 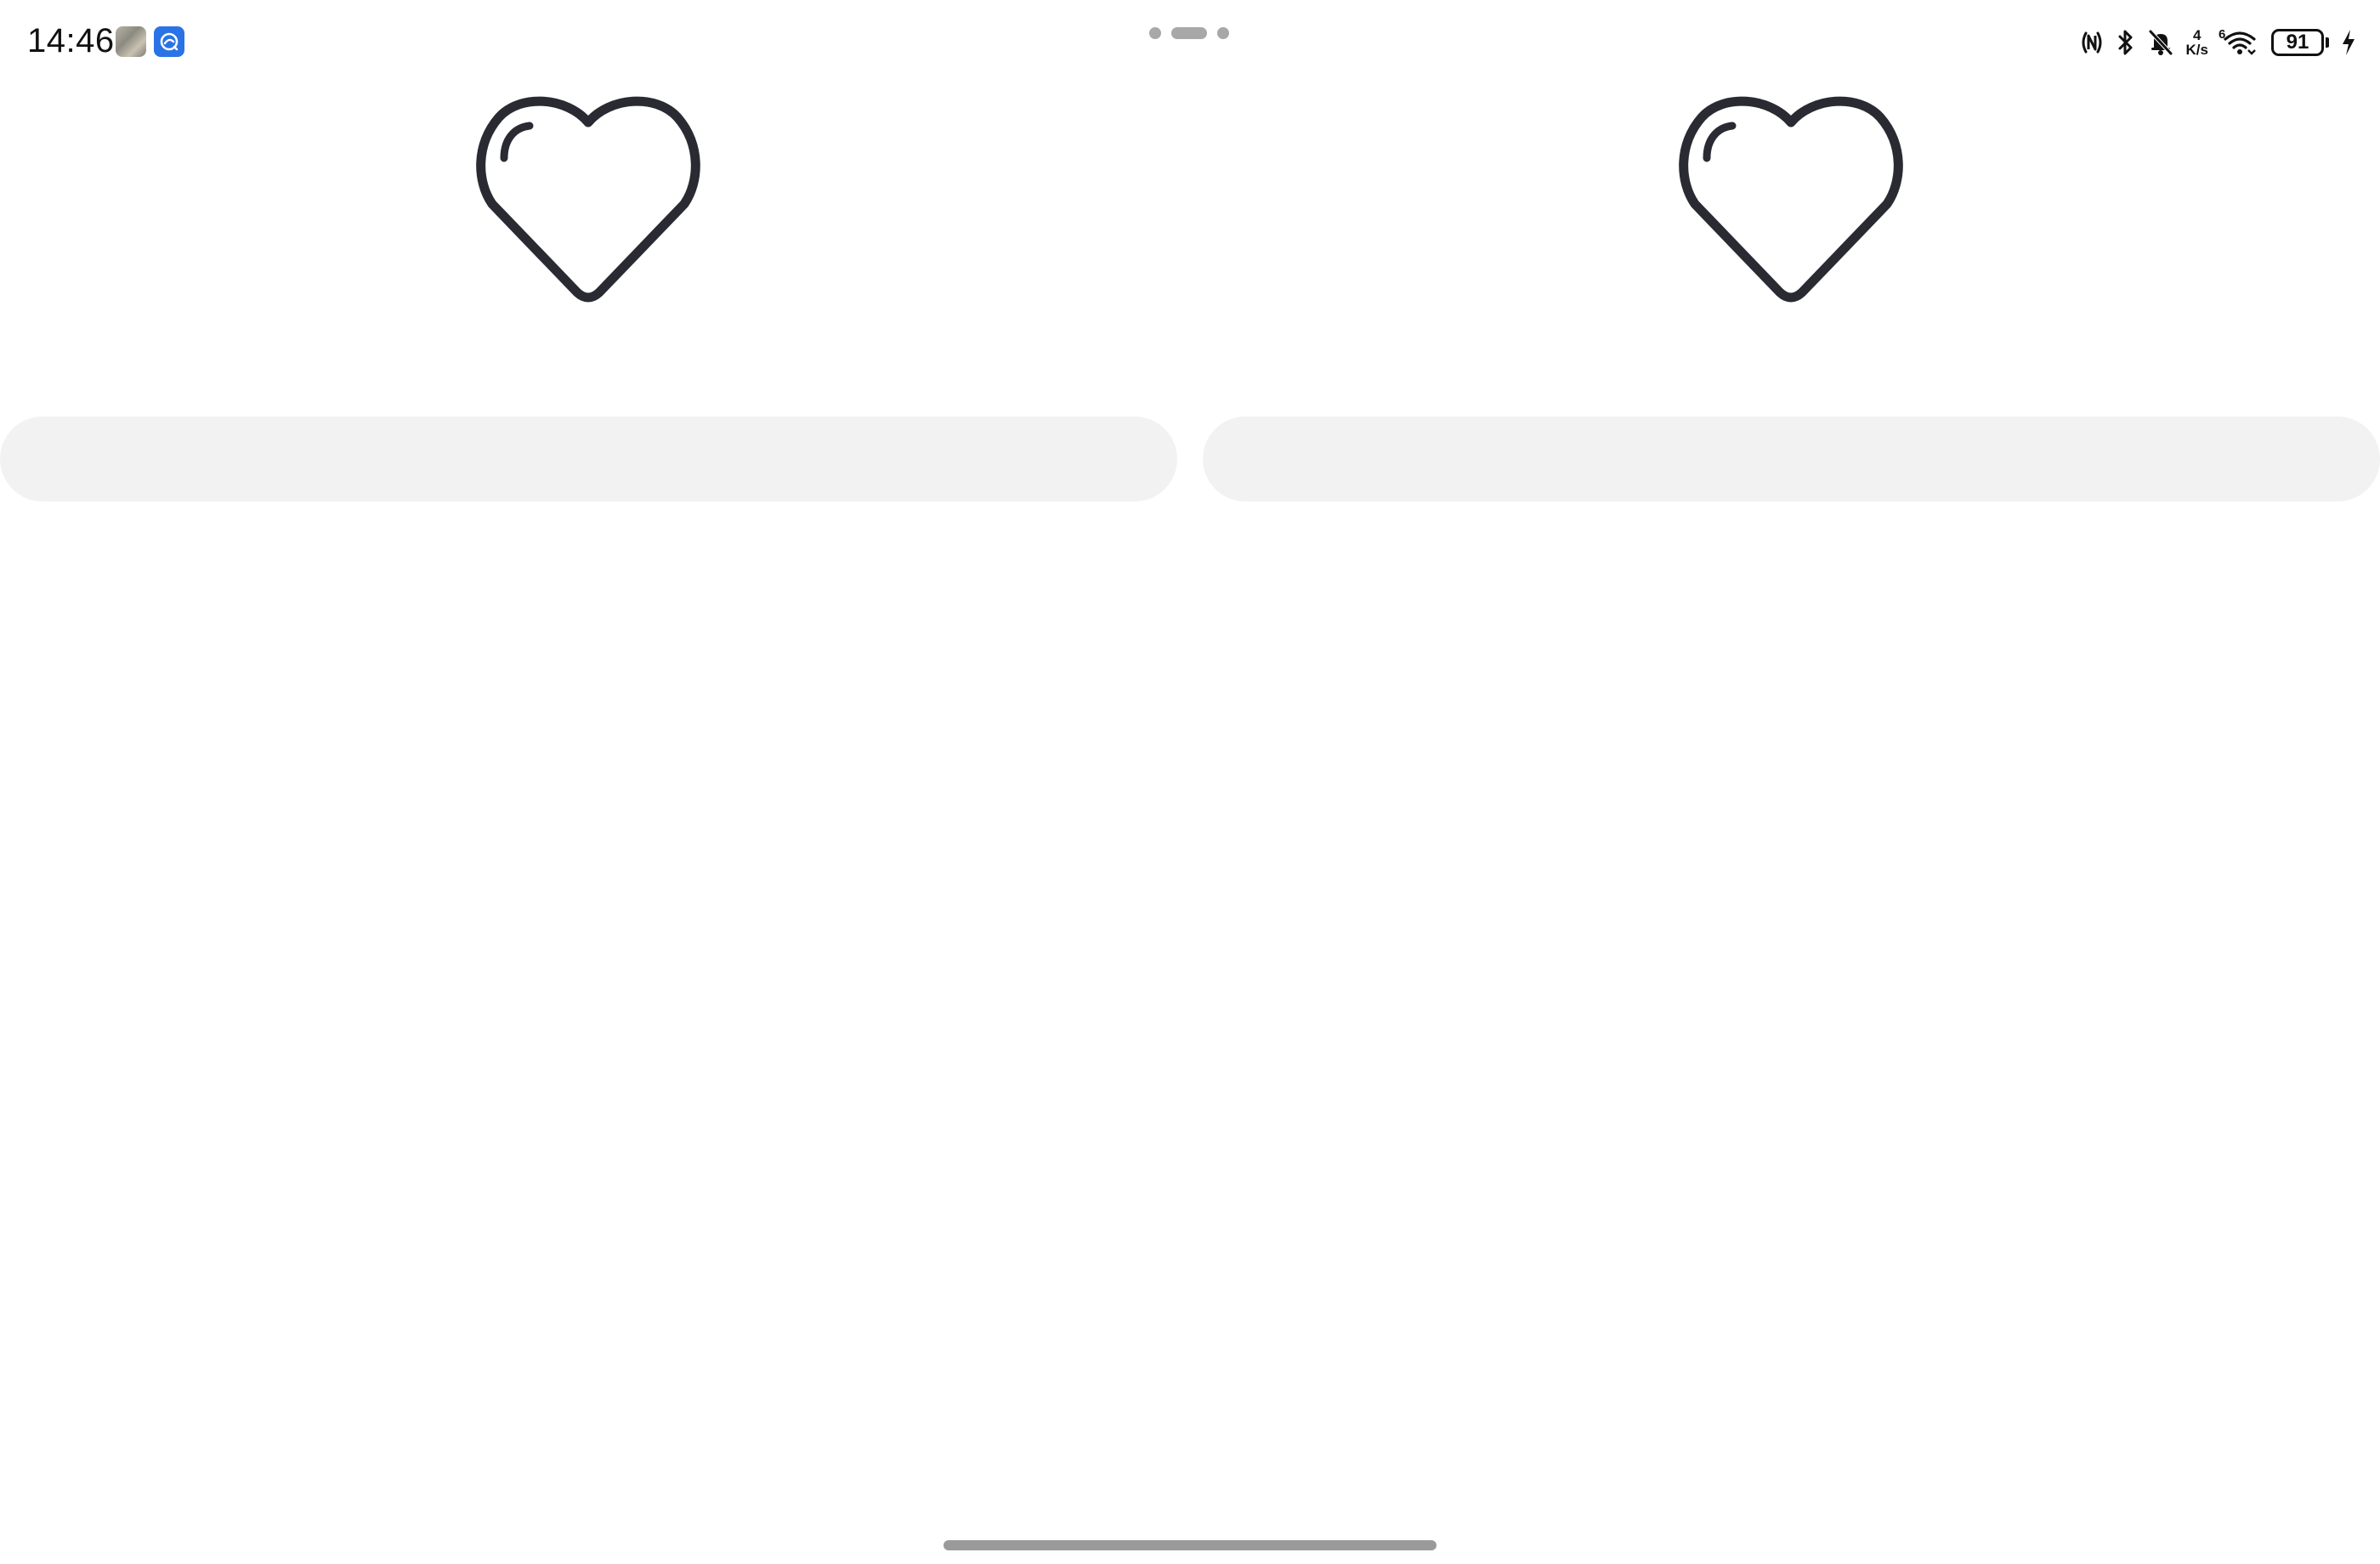 I want to click on battery-level: 91, so click(x=2297, y=42).